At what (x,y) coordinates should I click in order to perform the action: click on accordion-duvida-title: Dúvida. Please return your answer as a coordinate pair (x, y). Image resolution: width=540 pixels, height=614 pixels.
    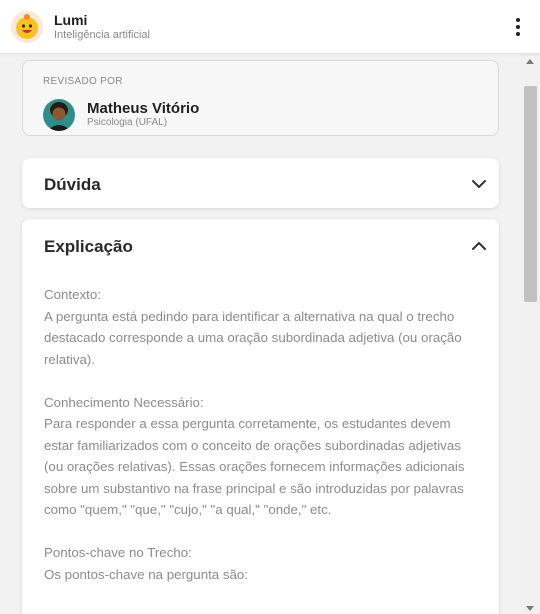
    Looking at the image, I should click on (72, 184).